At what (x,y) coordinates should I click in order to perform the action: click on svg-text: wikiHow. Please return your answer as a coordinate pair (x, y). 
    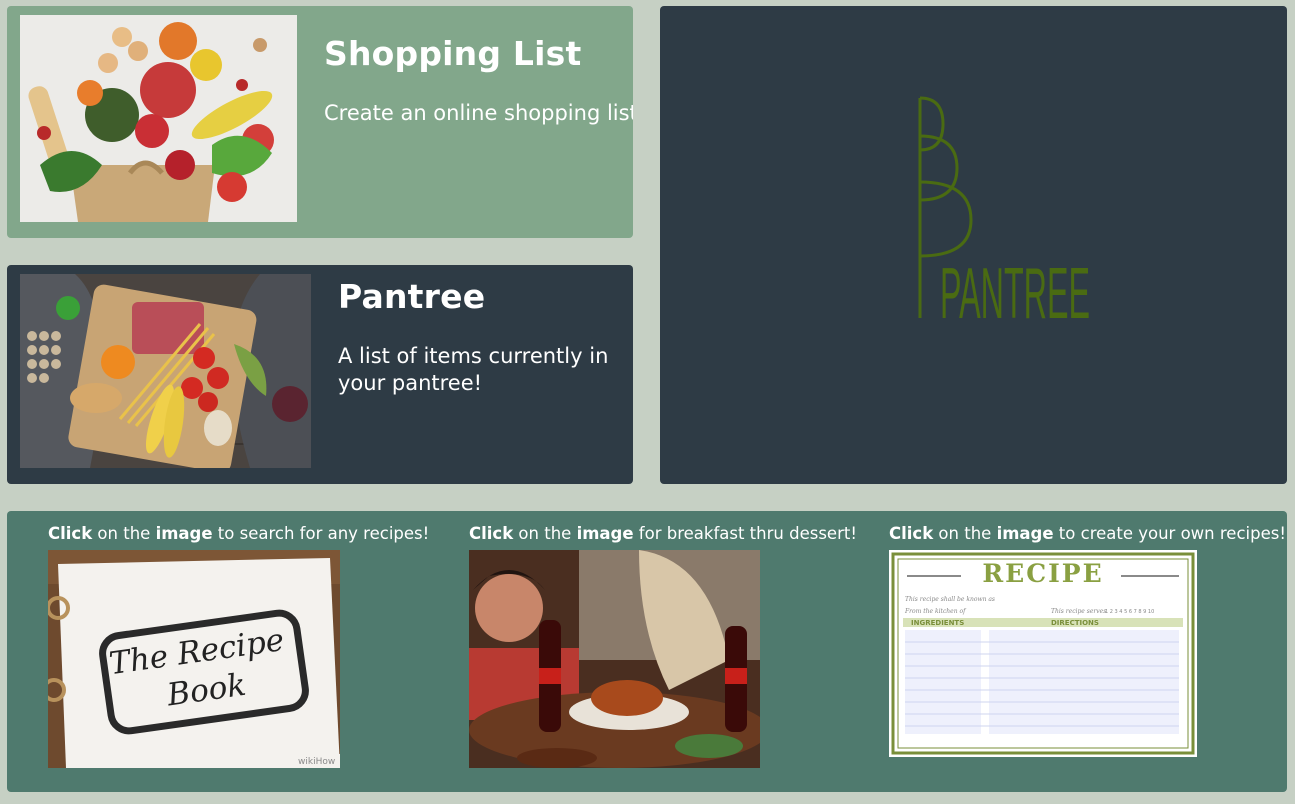
    Looking at the image, I should click on (316, 762).